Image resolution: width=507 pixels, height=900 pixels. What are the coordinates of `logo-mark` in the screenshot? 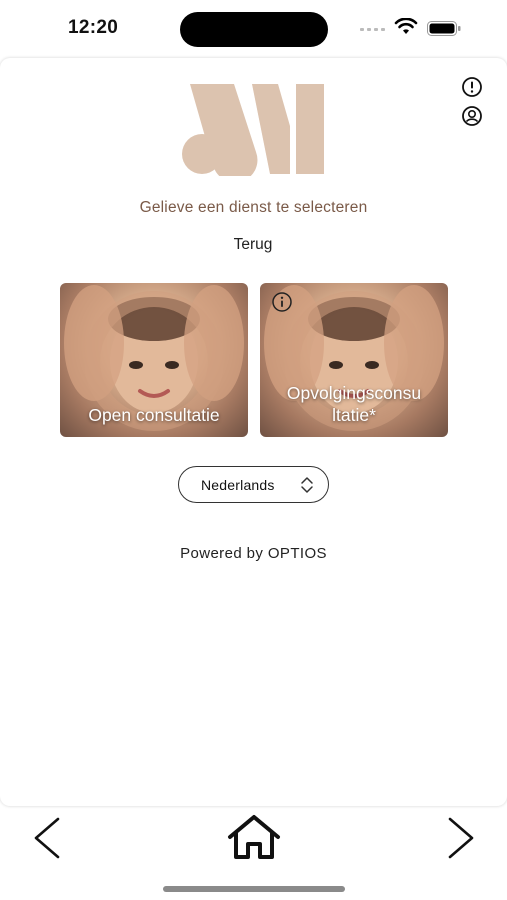 It's located at (253, 130).